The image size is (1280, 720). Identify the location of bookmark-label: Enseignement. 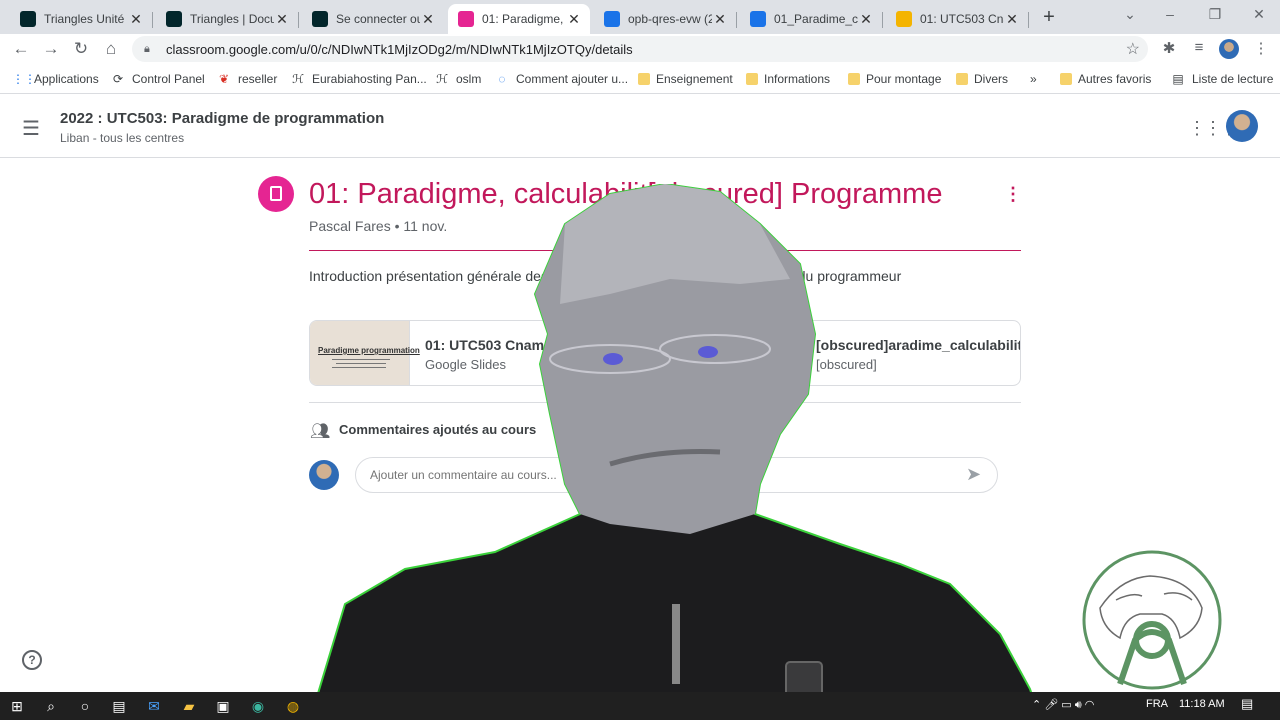
(694, 79).